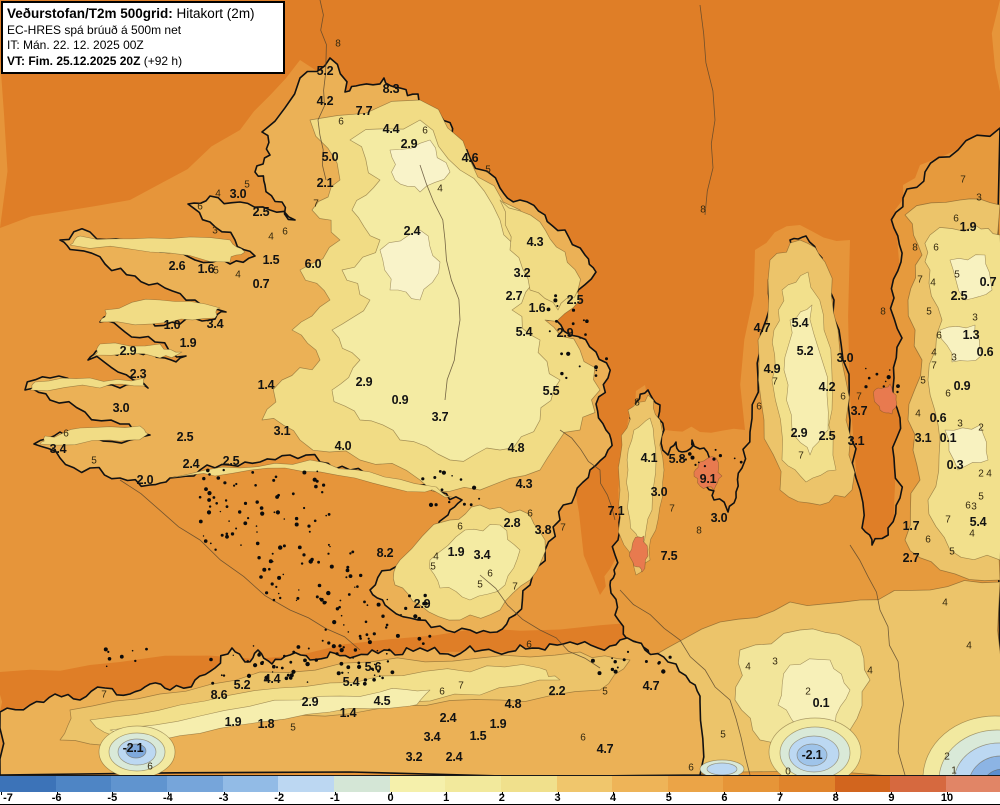  I want to click on colorbar-tick-label: -7, so click(8, 798).